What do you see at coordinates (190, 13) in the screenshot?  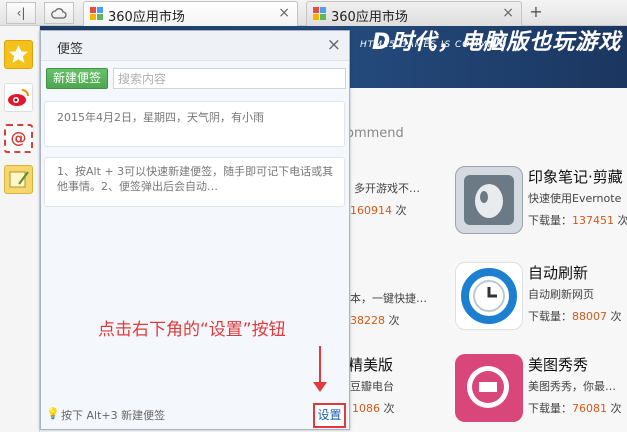 I see `tab-app-market-1: 360应用市场 ×` at bounding box center [190, 13].